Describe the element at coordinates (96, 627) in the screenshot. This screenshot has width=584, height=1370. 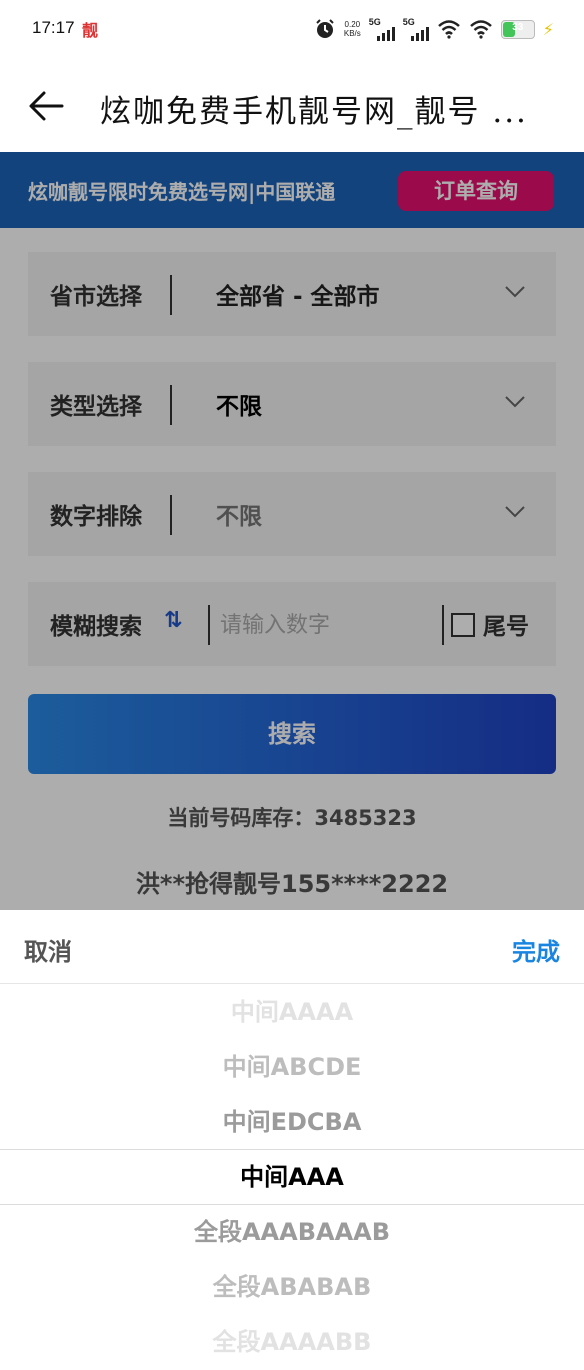
I see `fuzzy-label: 模糊搜索` at that location.